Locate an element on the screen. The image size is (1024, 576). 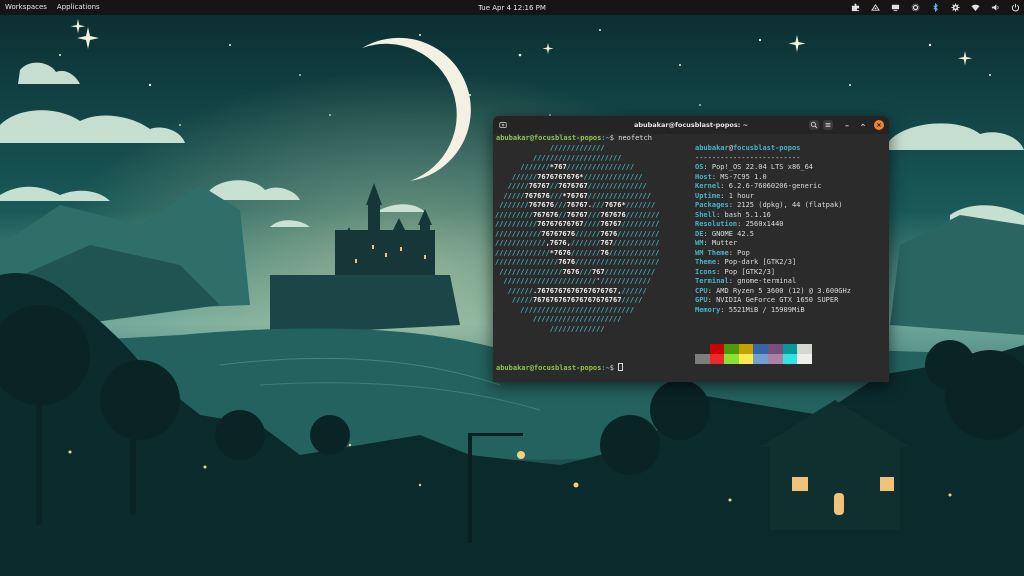
info-key: Icons is located at coordinates (706, 271).